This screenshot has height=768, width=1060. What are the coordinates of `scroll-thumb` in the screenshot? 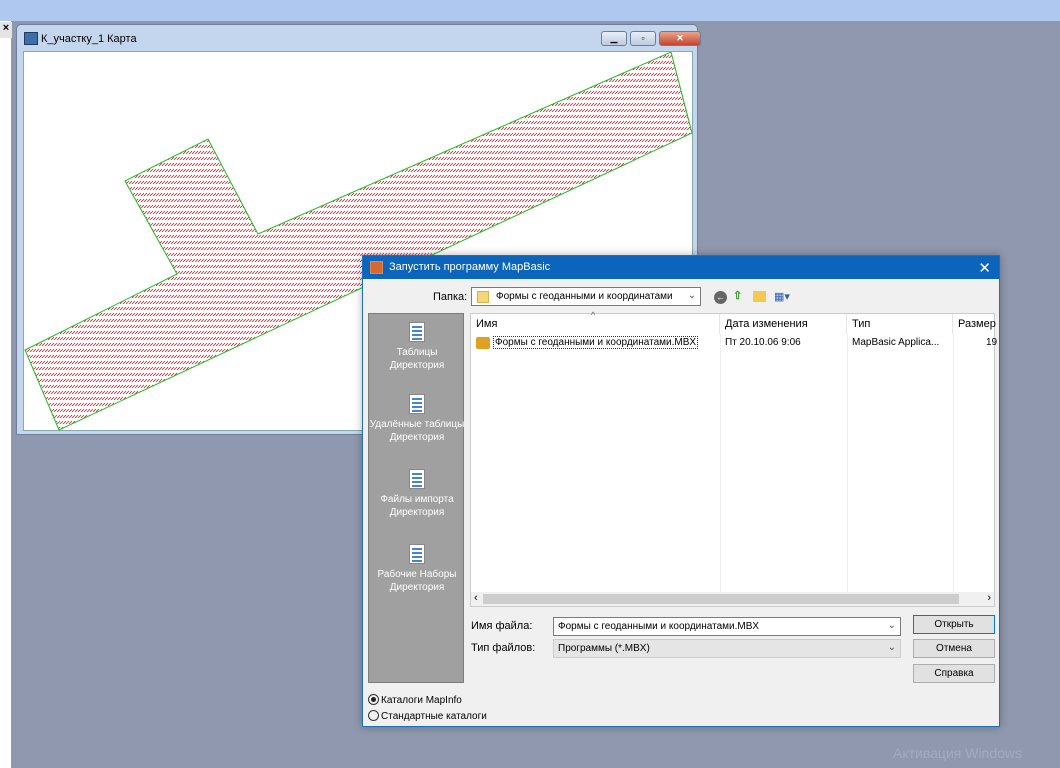 It's located at (721, 599).